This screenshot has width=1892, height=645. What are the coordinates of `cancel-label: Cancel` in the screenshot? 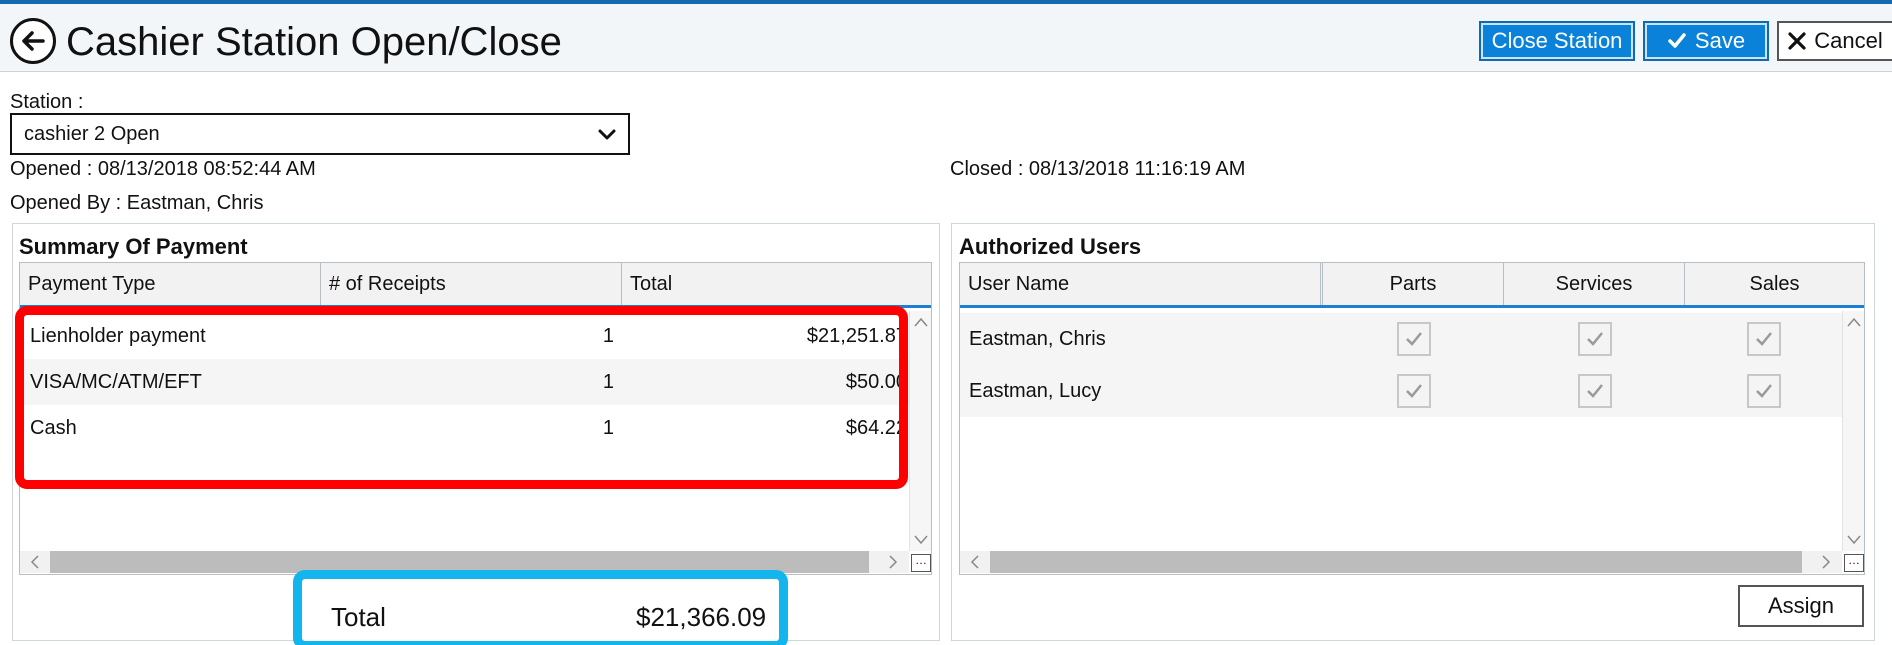 It's located at (1848, 40).